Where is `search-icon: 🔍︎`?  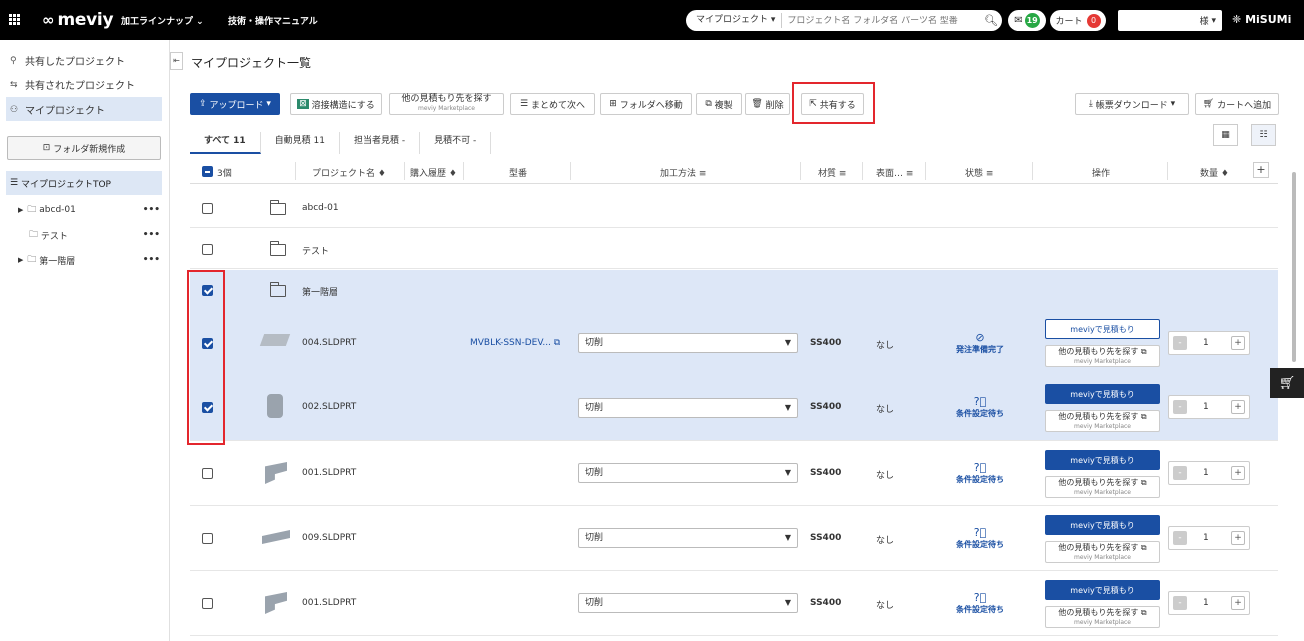 search-icon: 🔍︎ is located at coordinates (991, 20).